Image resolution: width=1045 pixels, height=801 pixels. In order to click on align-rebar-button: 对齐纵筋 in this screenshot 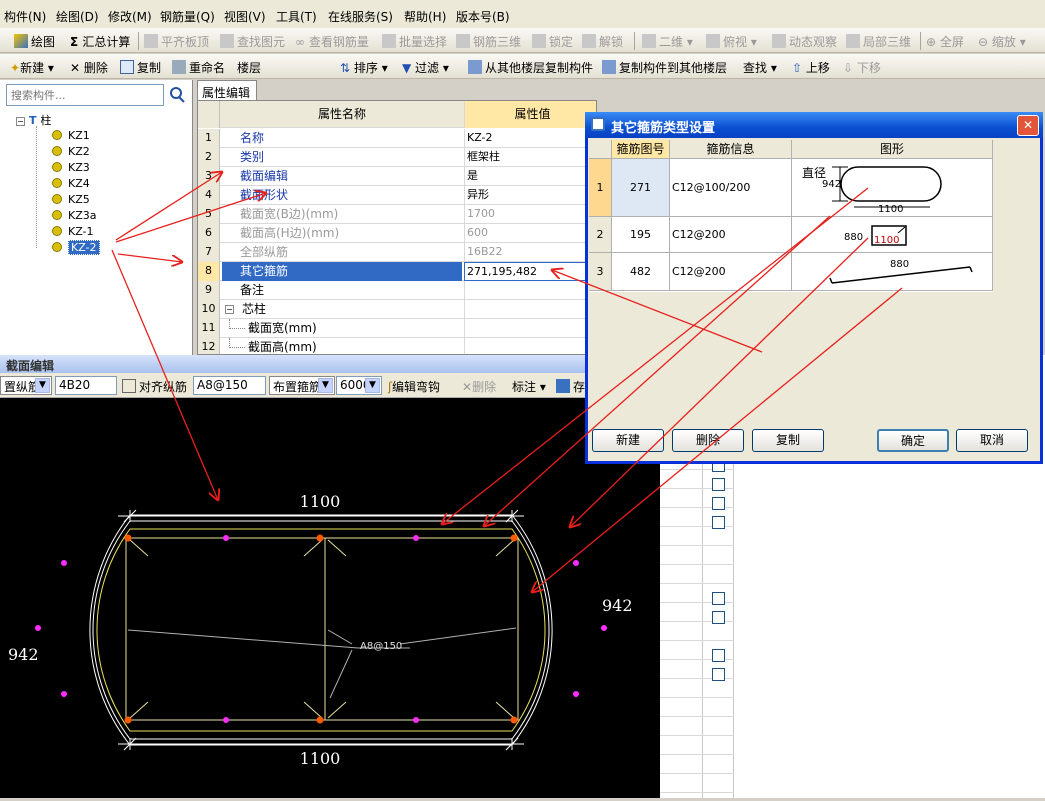, I will do `click(154, 386)`.